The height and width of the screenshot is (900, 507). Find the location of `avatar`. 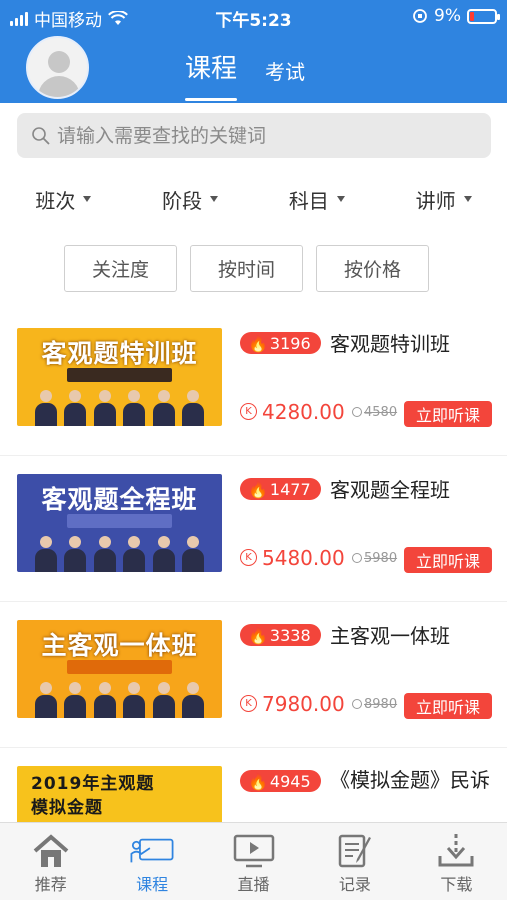

avatar is located at coordinates (57, 67).